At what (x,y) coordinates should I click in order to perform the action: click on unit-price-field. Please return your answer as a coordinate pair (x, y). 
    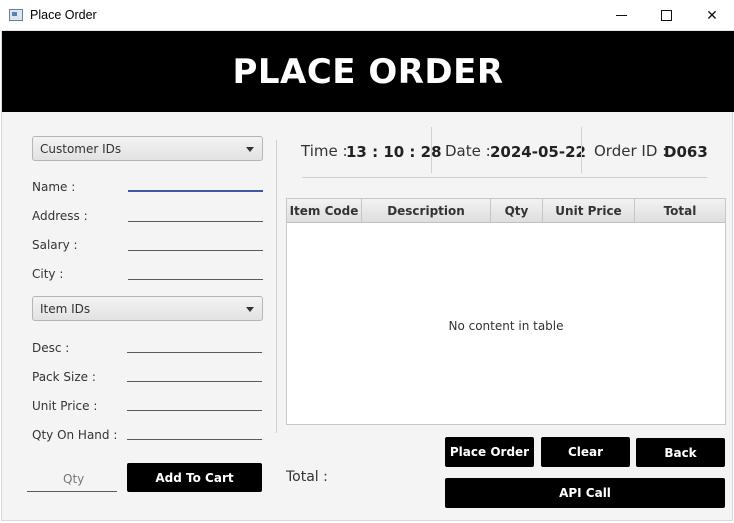
    Looking at the image, I should click on (194, 402).